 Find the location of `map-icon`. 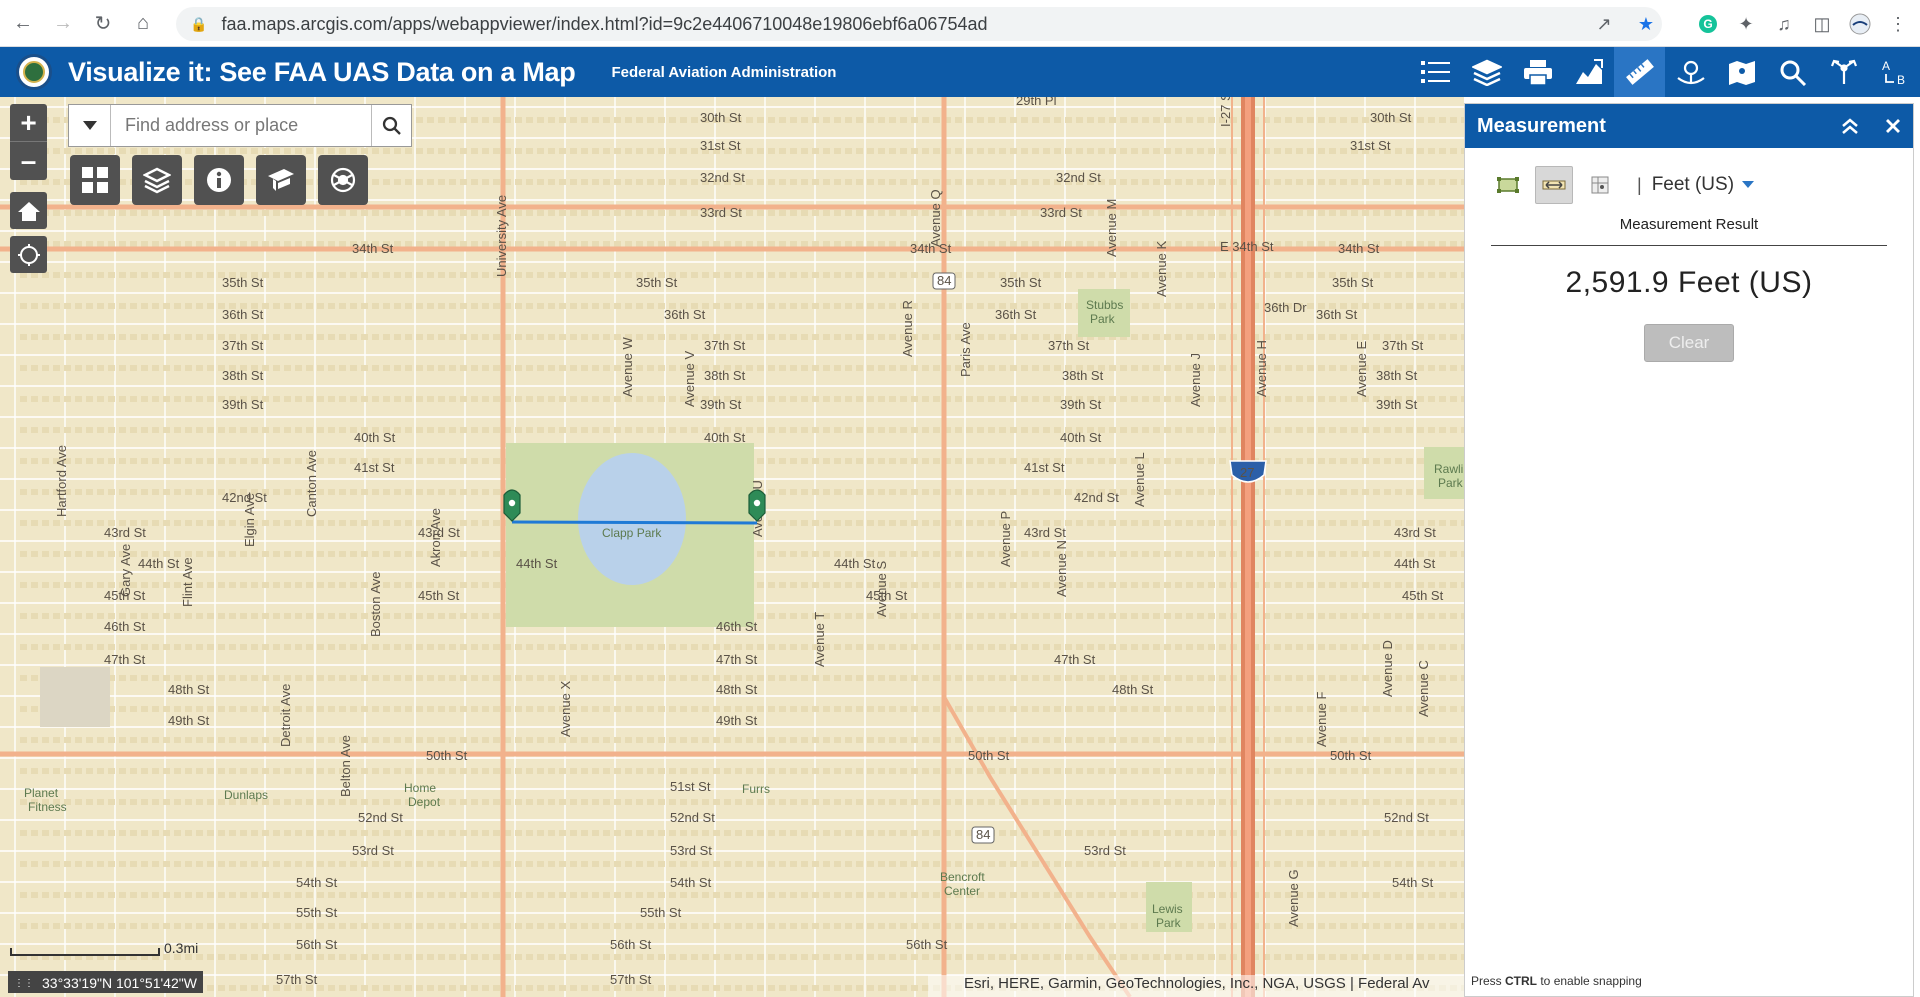

map-icon is located at coordinates (1741, 72).